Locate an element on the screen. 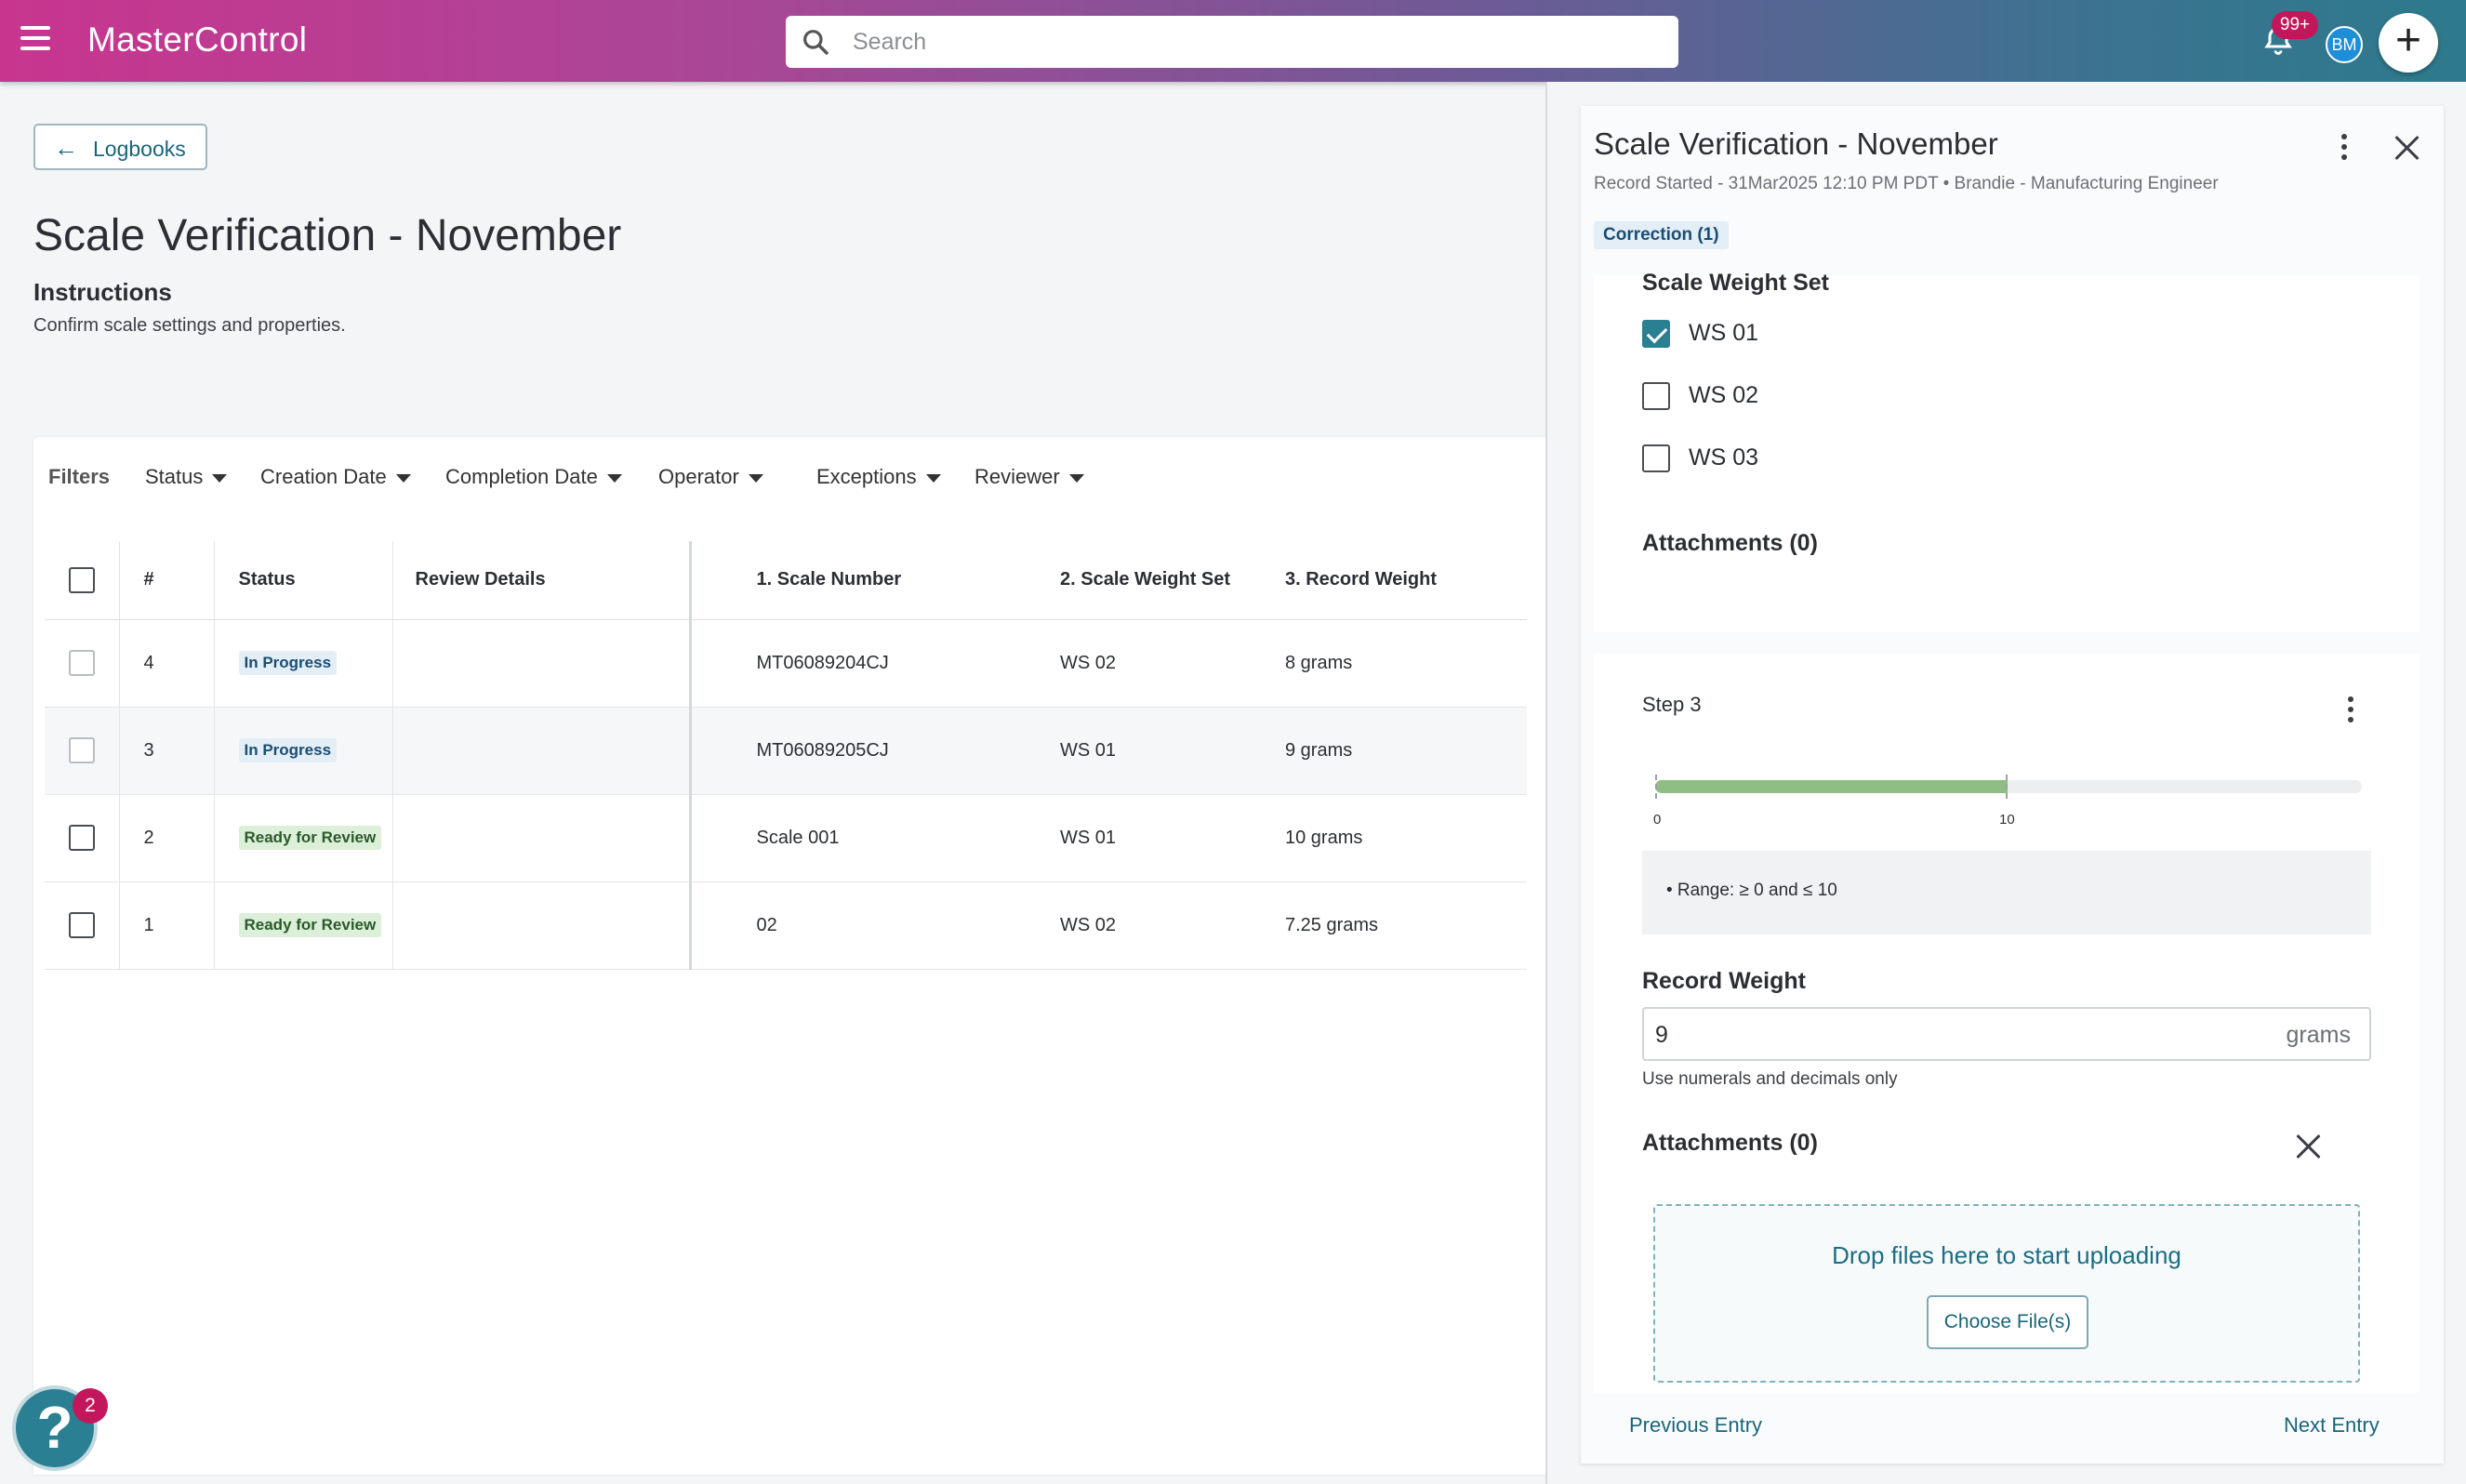 This screenshot has width=2466, height=1484. back-to-logbooks-button: ← Logbooks is located at coordinates (120, 147).